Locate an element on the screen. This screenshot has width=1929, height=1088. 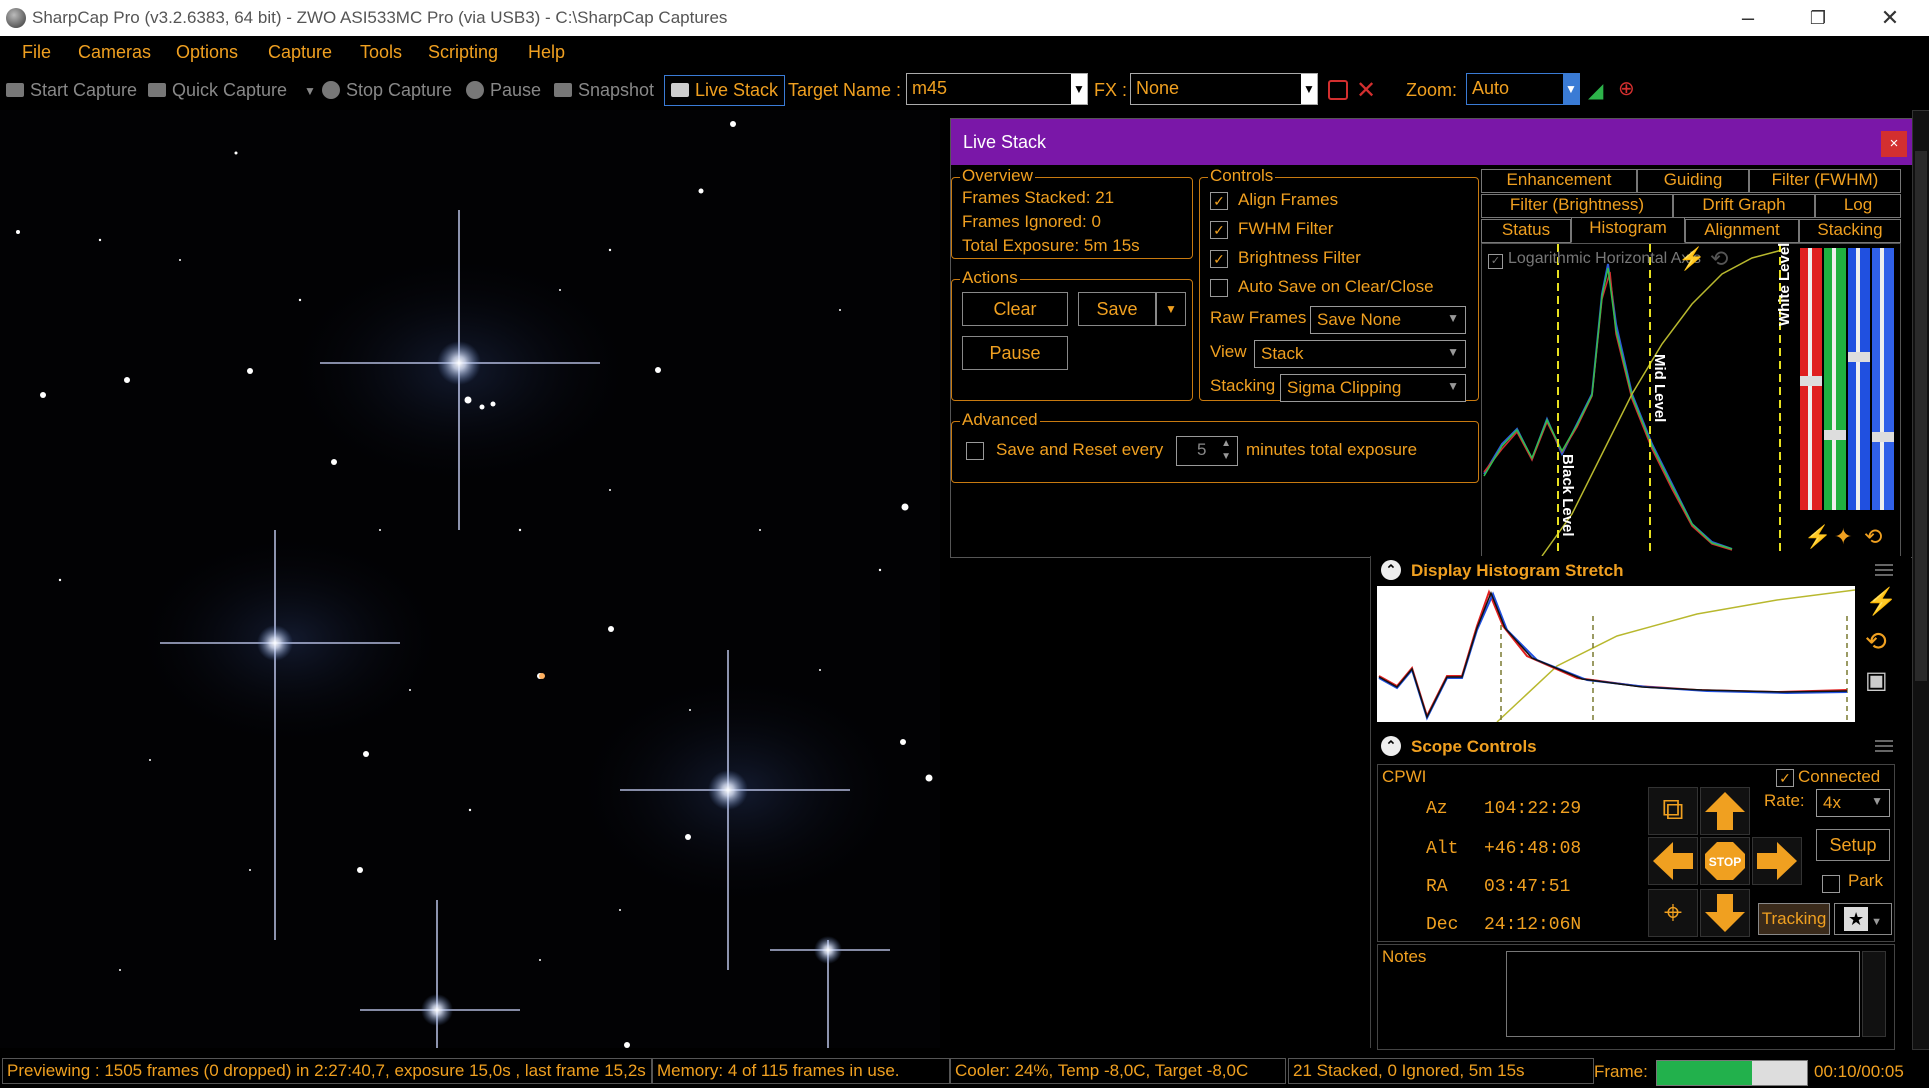
snapshot-icon is located at coordinates (563, 90).